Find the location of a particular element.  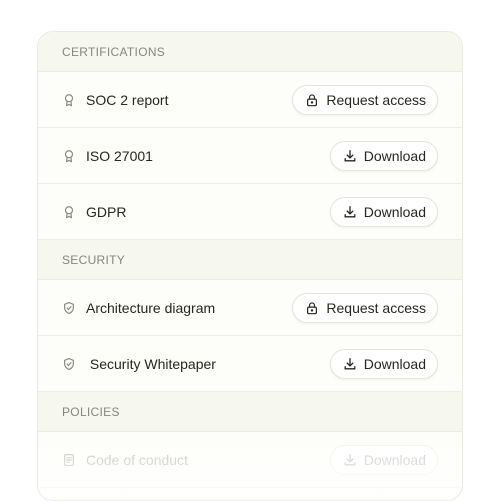

item-label: Code of conduct is located at coordinates (137, 459).